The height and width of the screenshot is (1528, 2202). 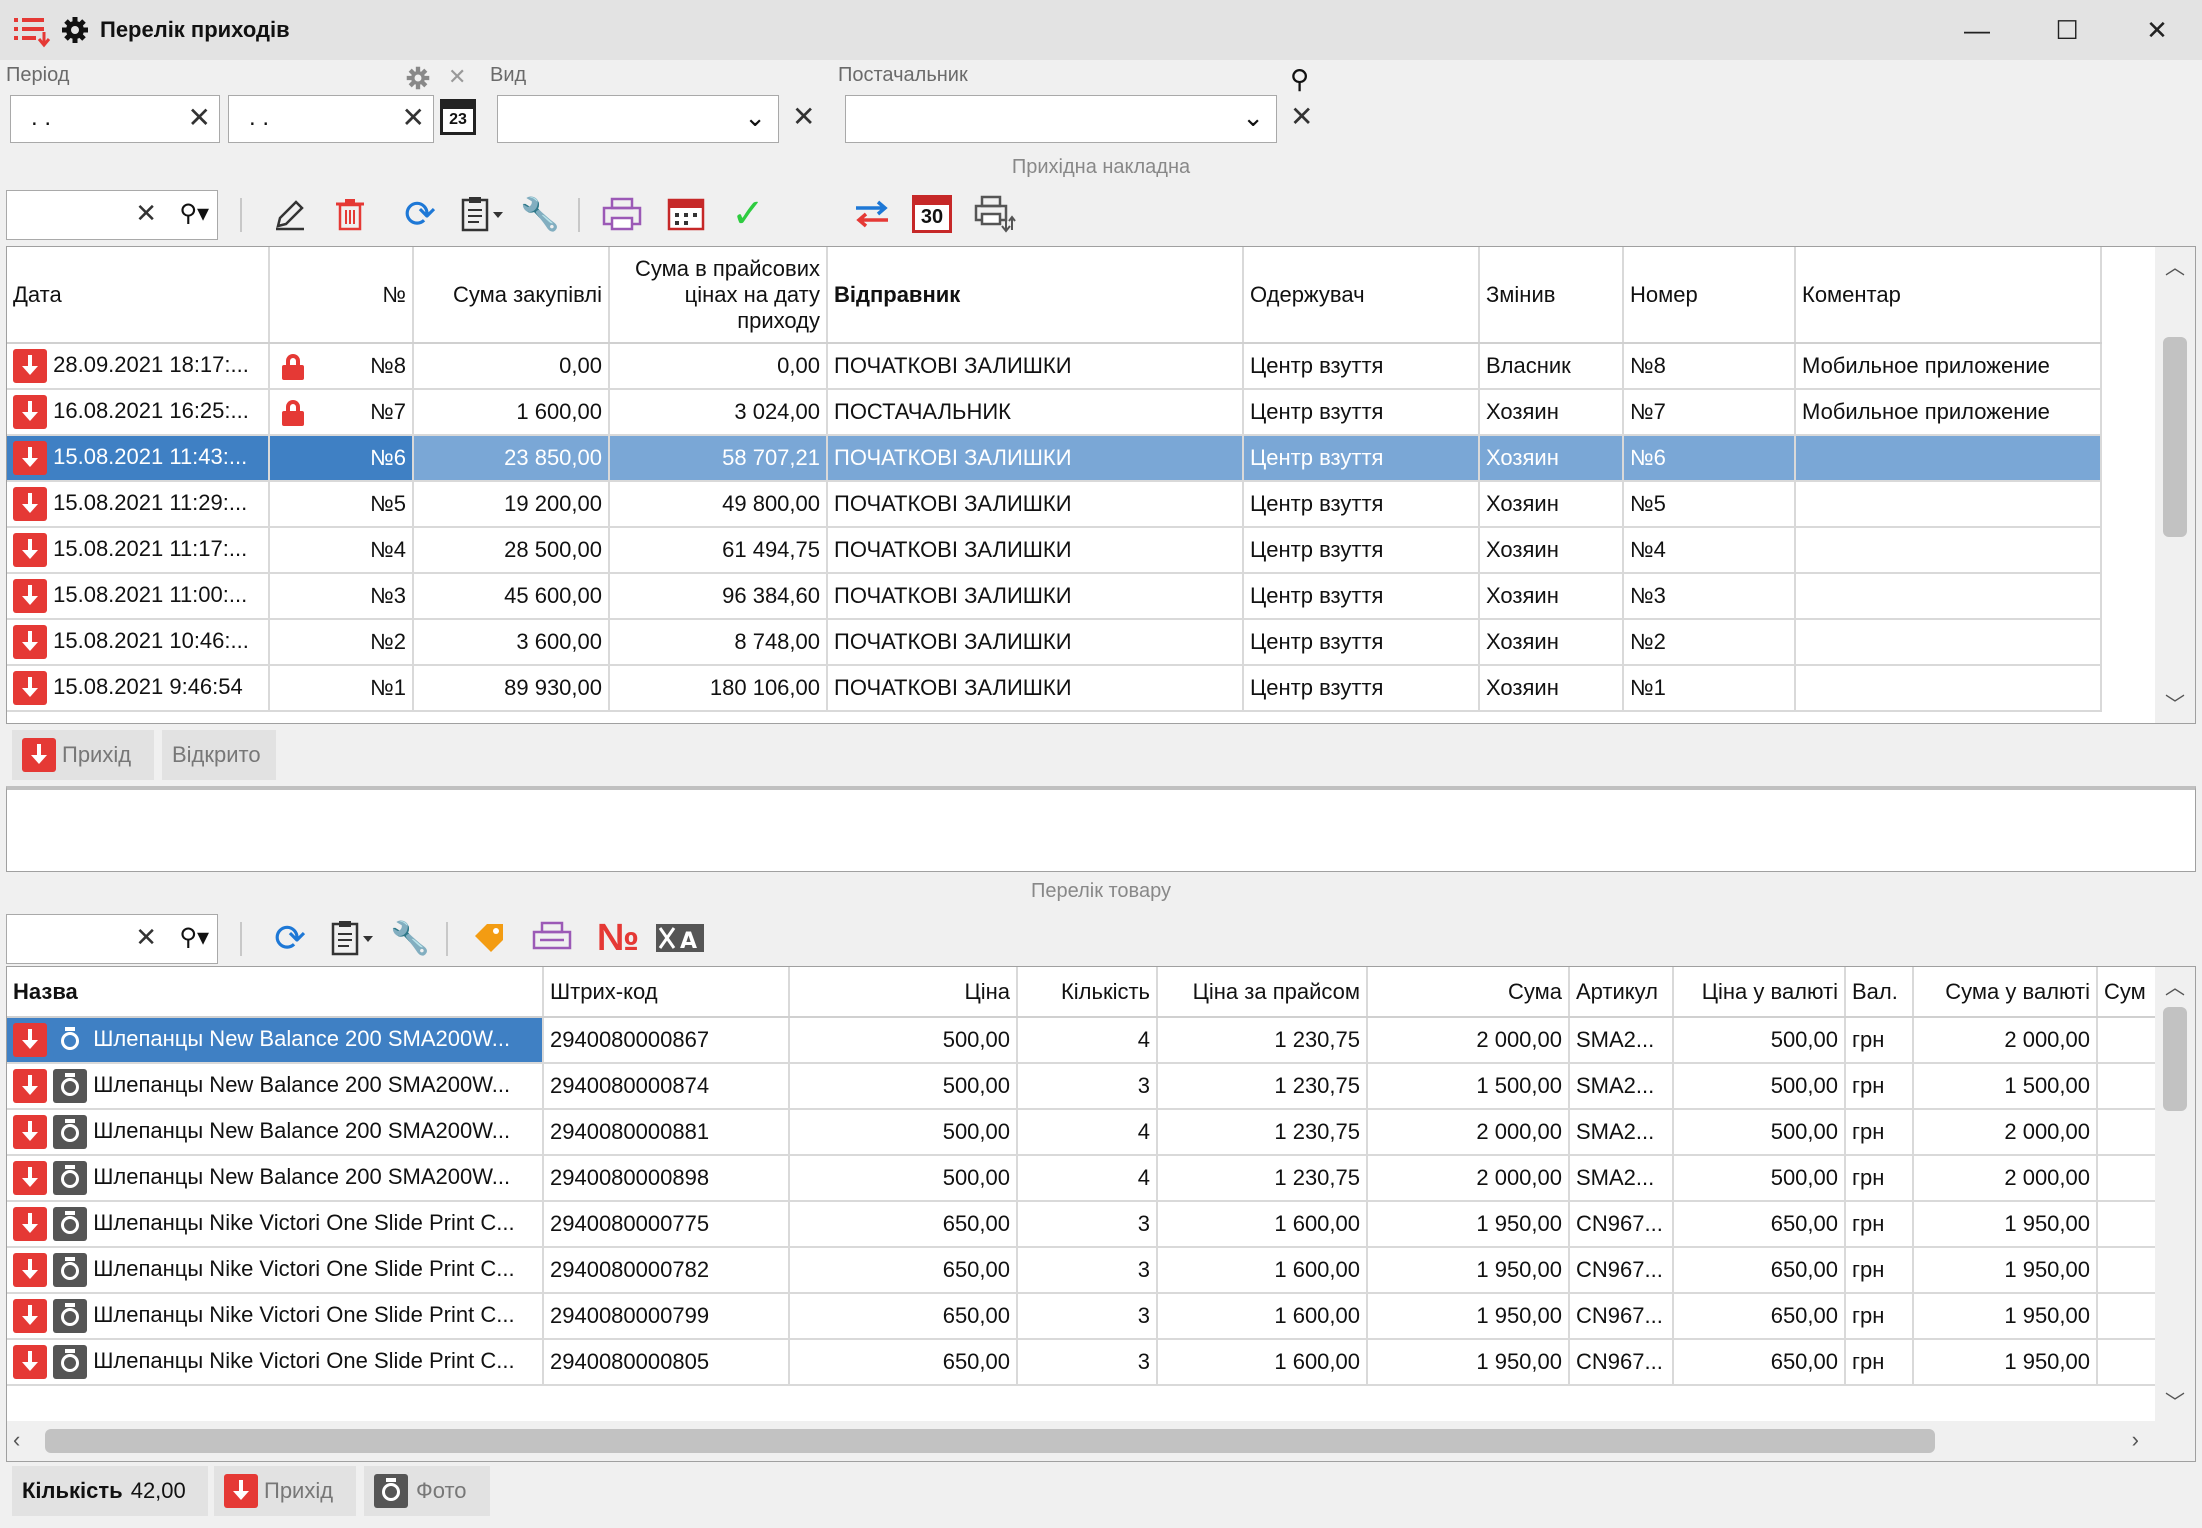 What do you see at coordinates (748, 214) in the screenshot?
I see `confirm-check-icon: ✓` at bounding box center [748, 214].